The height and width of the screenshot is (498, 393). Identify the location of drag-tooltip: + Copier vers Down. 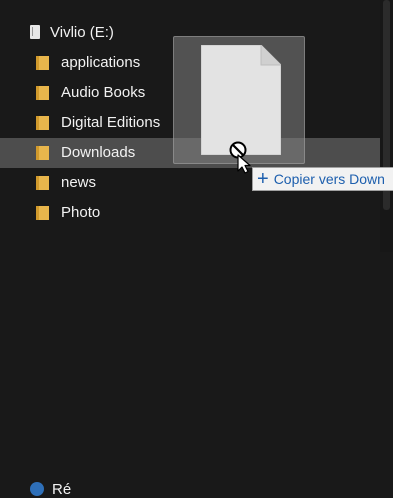
(322, 179).